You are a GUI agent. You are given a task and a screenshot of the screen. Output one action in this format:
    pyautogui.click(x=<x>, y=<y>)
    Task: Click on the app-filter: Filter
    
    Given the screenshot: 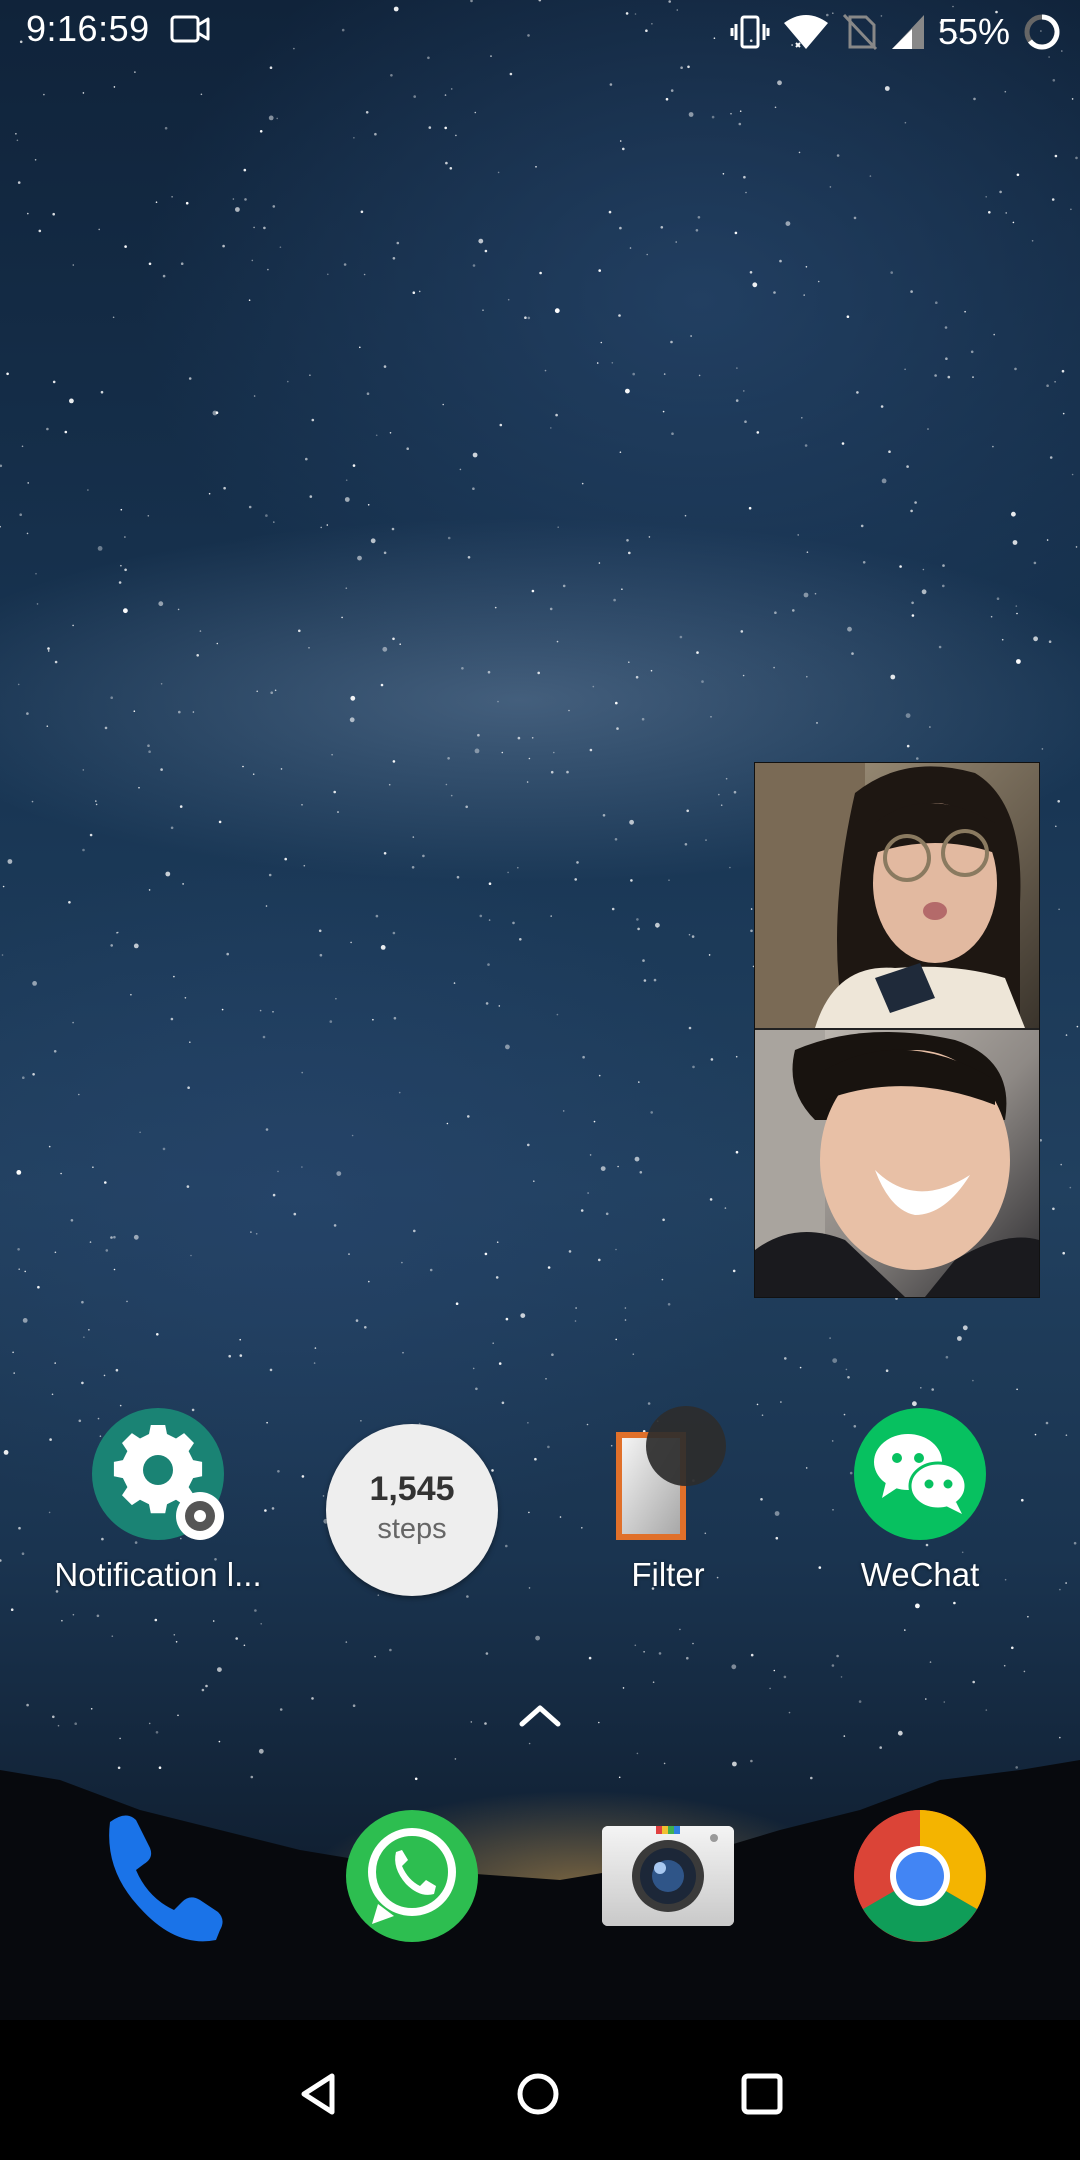 What is the action you would take?
    pyautogui.click(x=668, y=1500)
    